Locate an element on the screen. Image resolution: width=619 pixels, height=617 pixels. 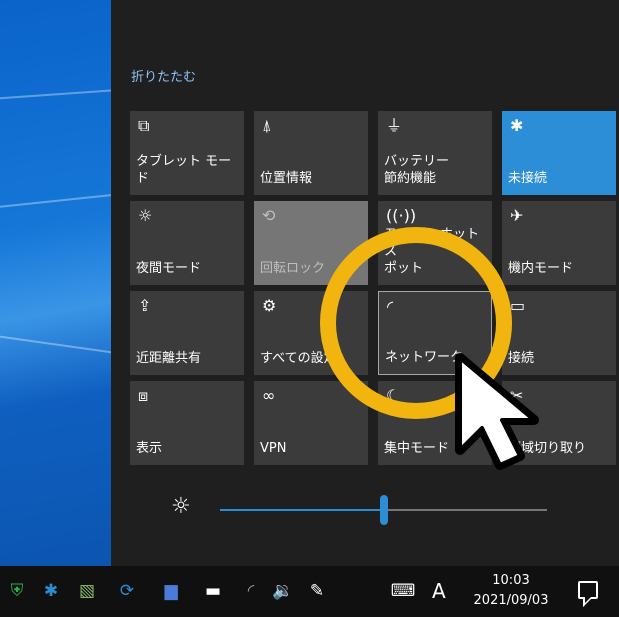
sync-icon: ⟳ is located at coordinates (127, 591).